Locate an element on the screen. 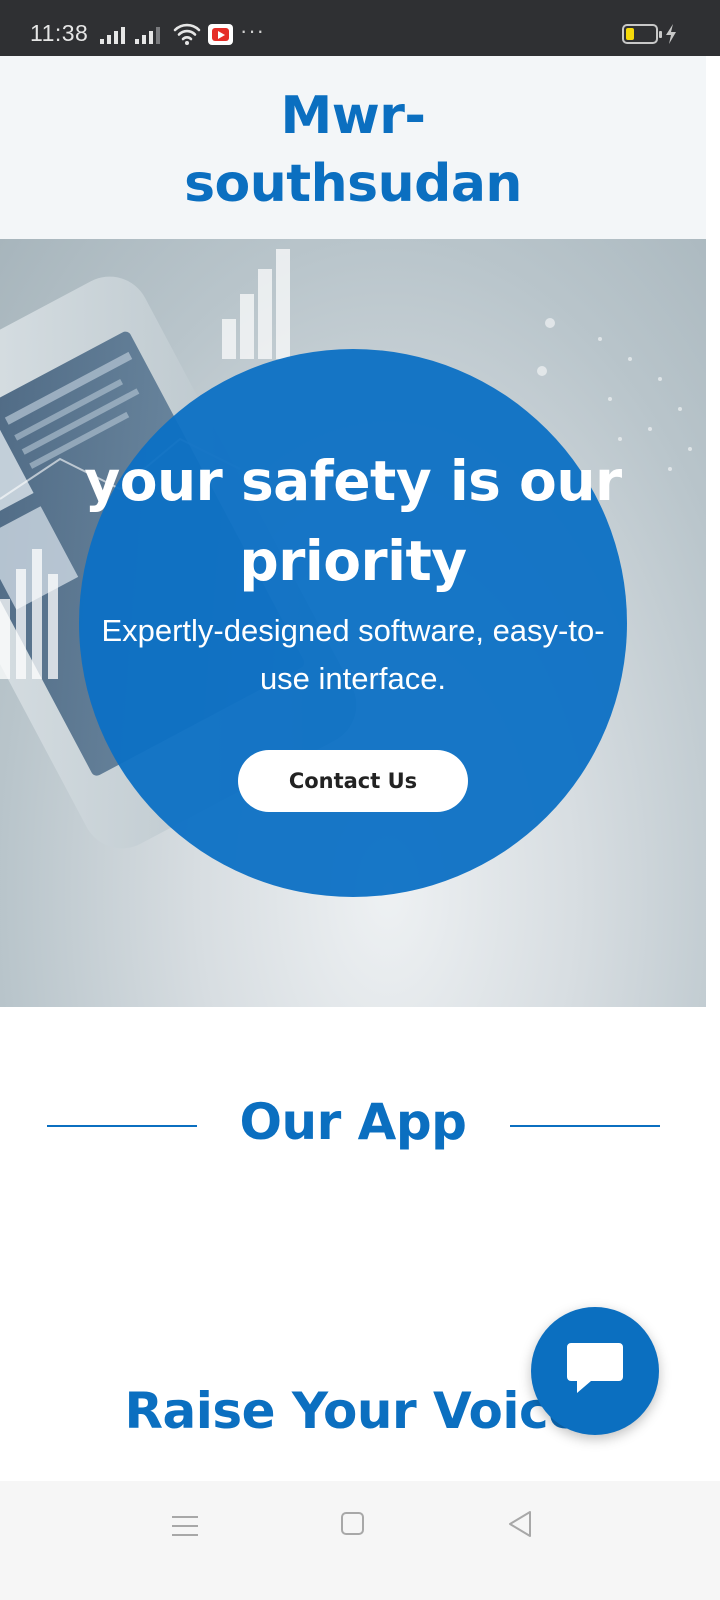  status-bar: 11:38 ··· is located at coordinates (360, 28).